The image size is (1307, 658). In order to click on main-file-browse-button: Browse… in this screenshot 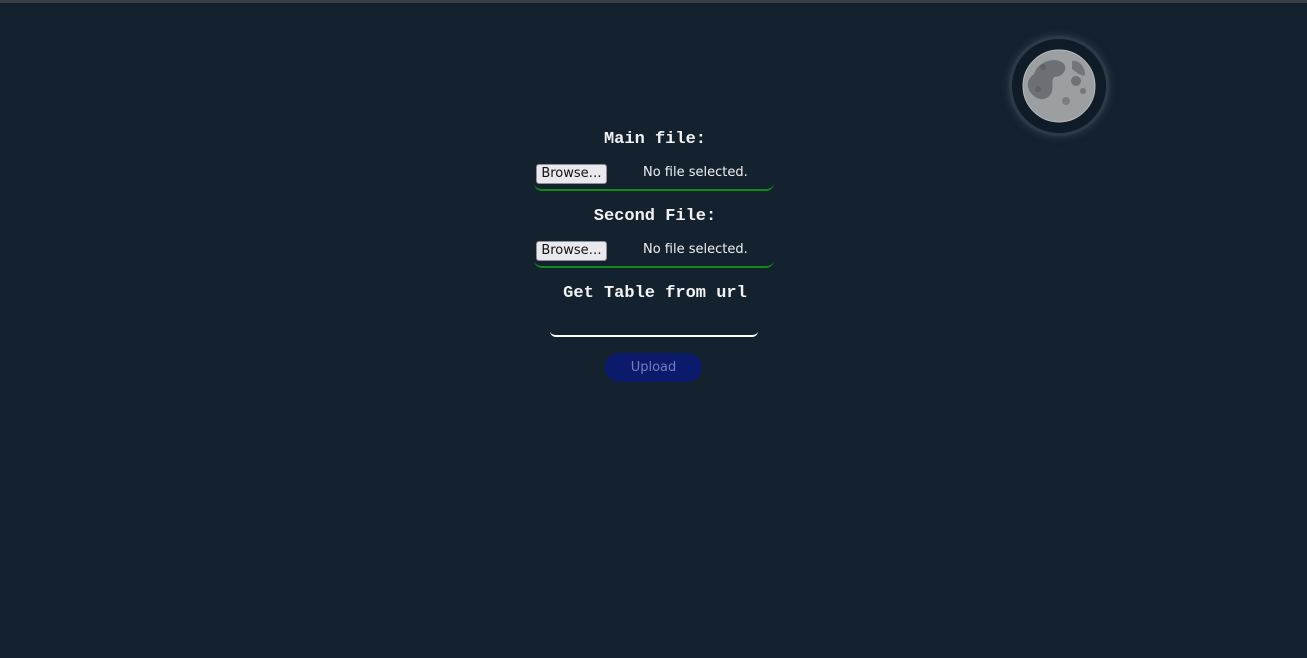, I will do `click(571, 174)`.